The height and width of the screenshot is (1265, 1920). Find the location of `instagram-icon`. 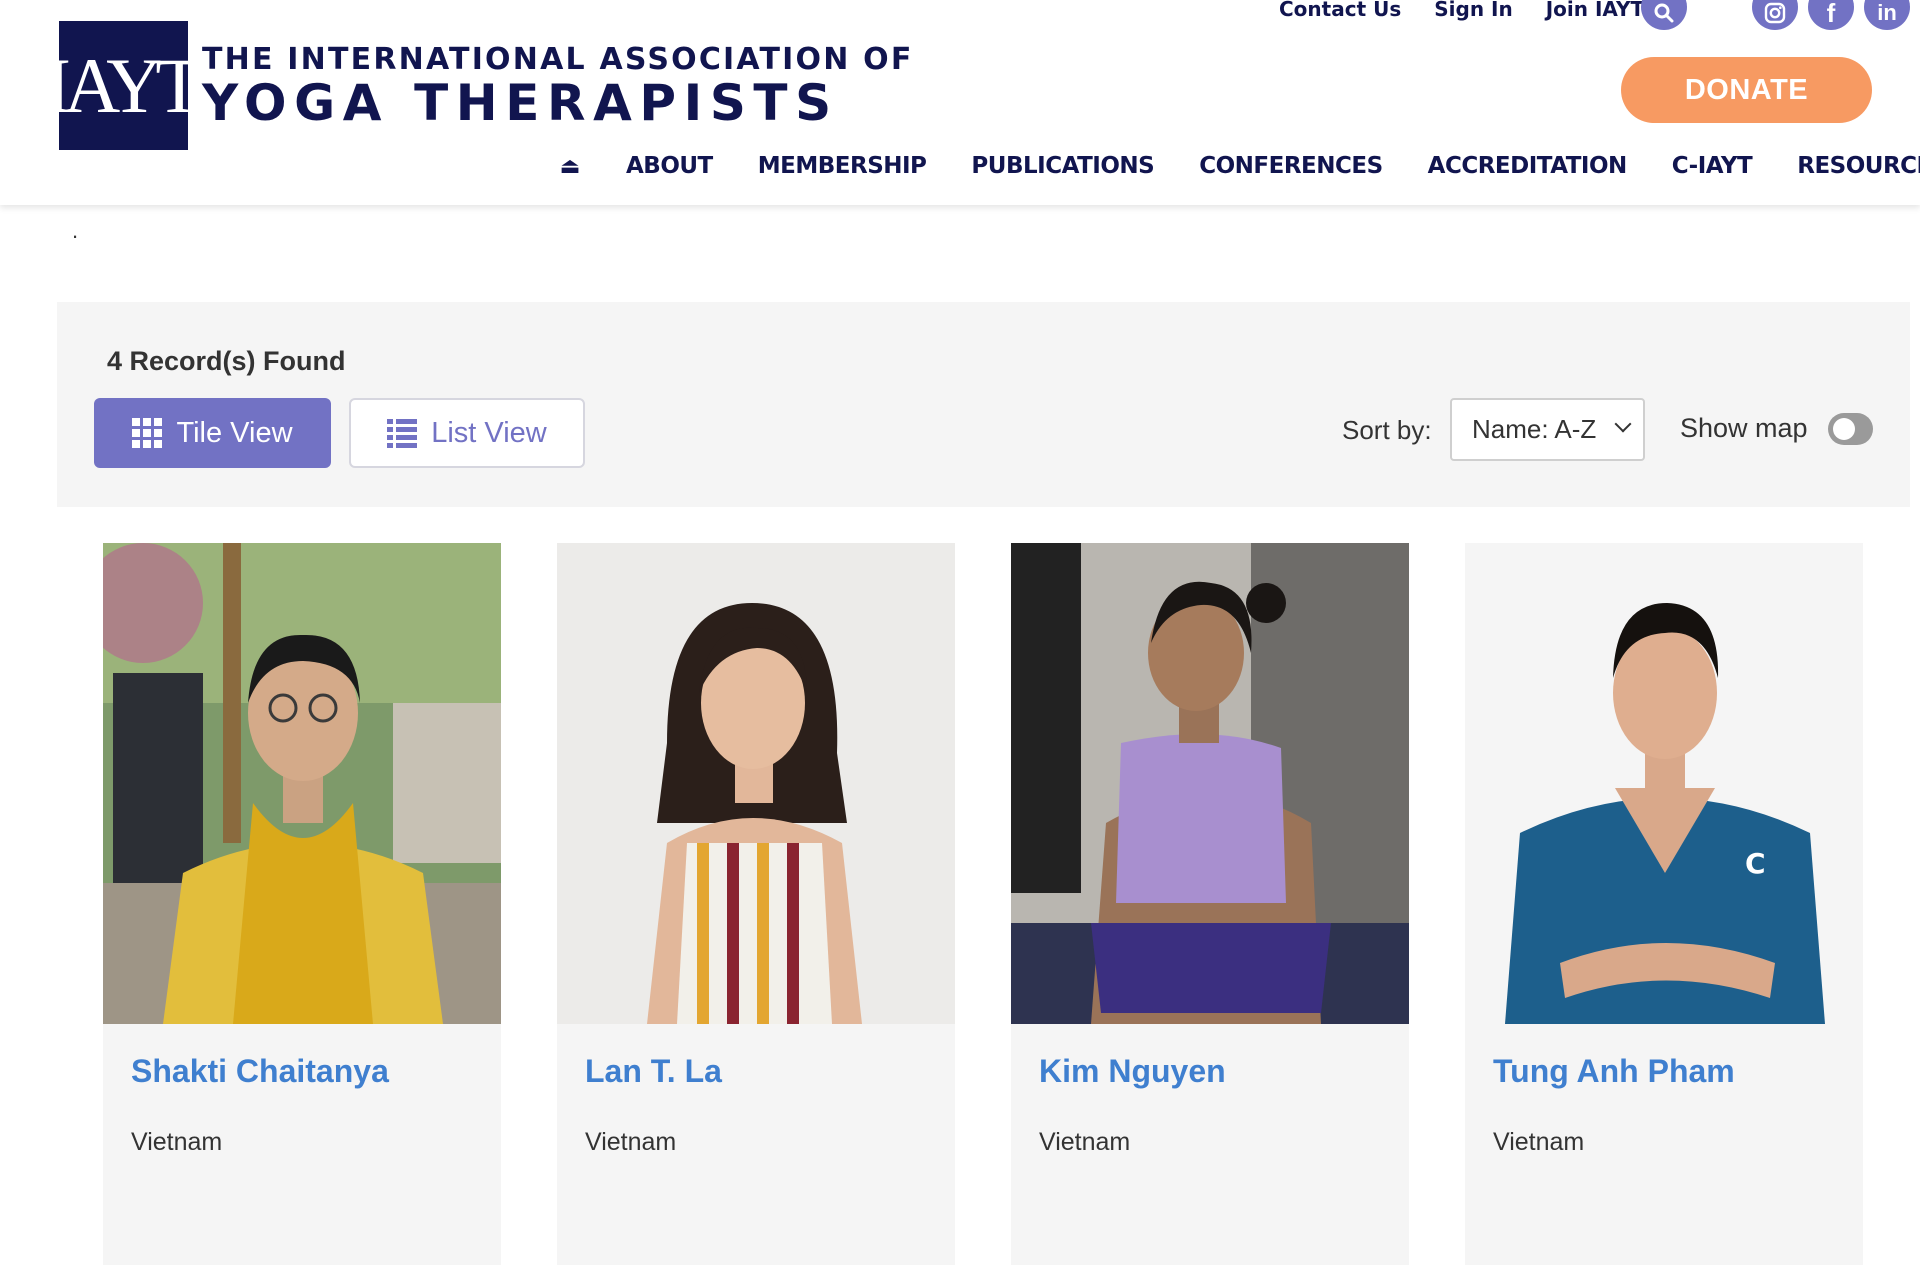

instagram-icon is located at coordinates (1775, 13).